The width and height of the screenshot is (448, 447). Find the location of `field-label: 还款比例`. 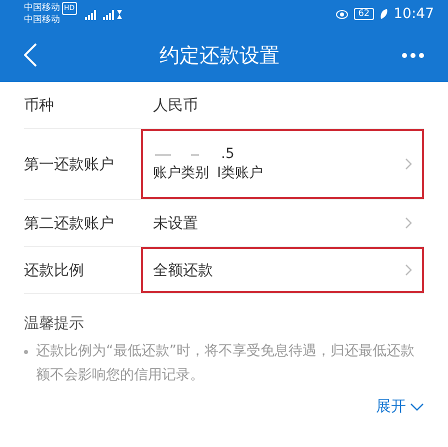

field-label: 还款比例 is located at coordinates (54, 270).